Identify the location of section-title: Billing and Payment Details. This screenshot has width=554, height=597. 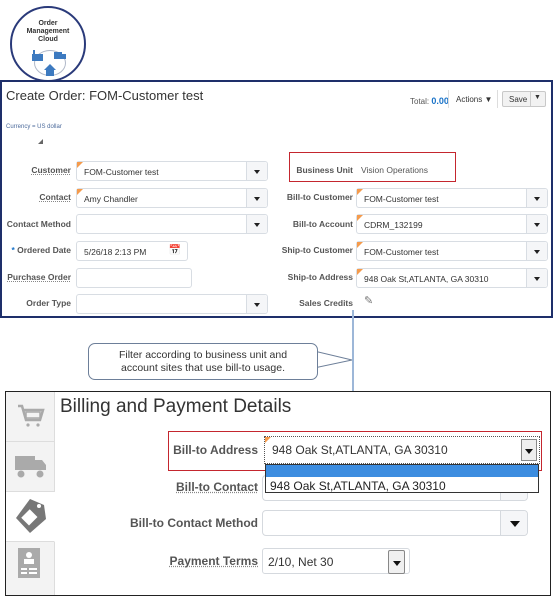
(176, 406).